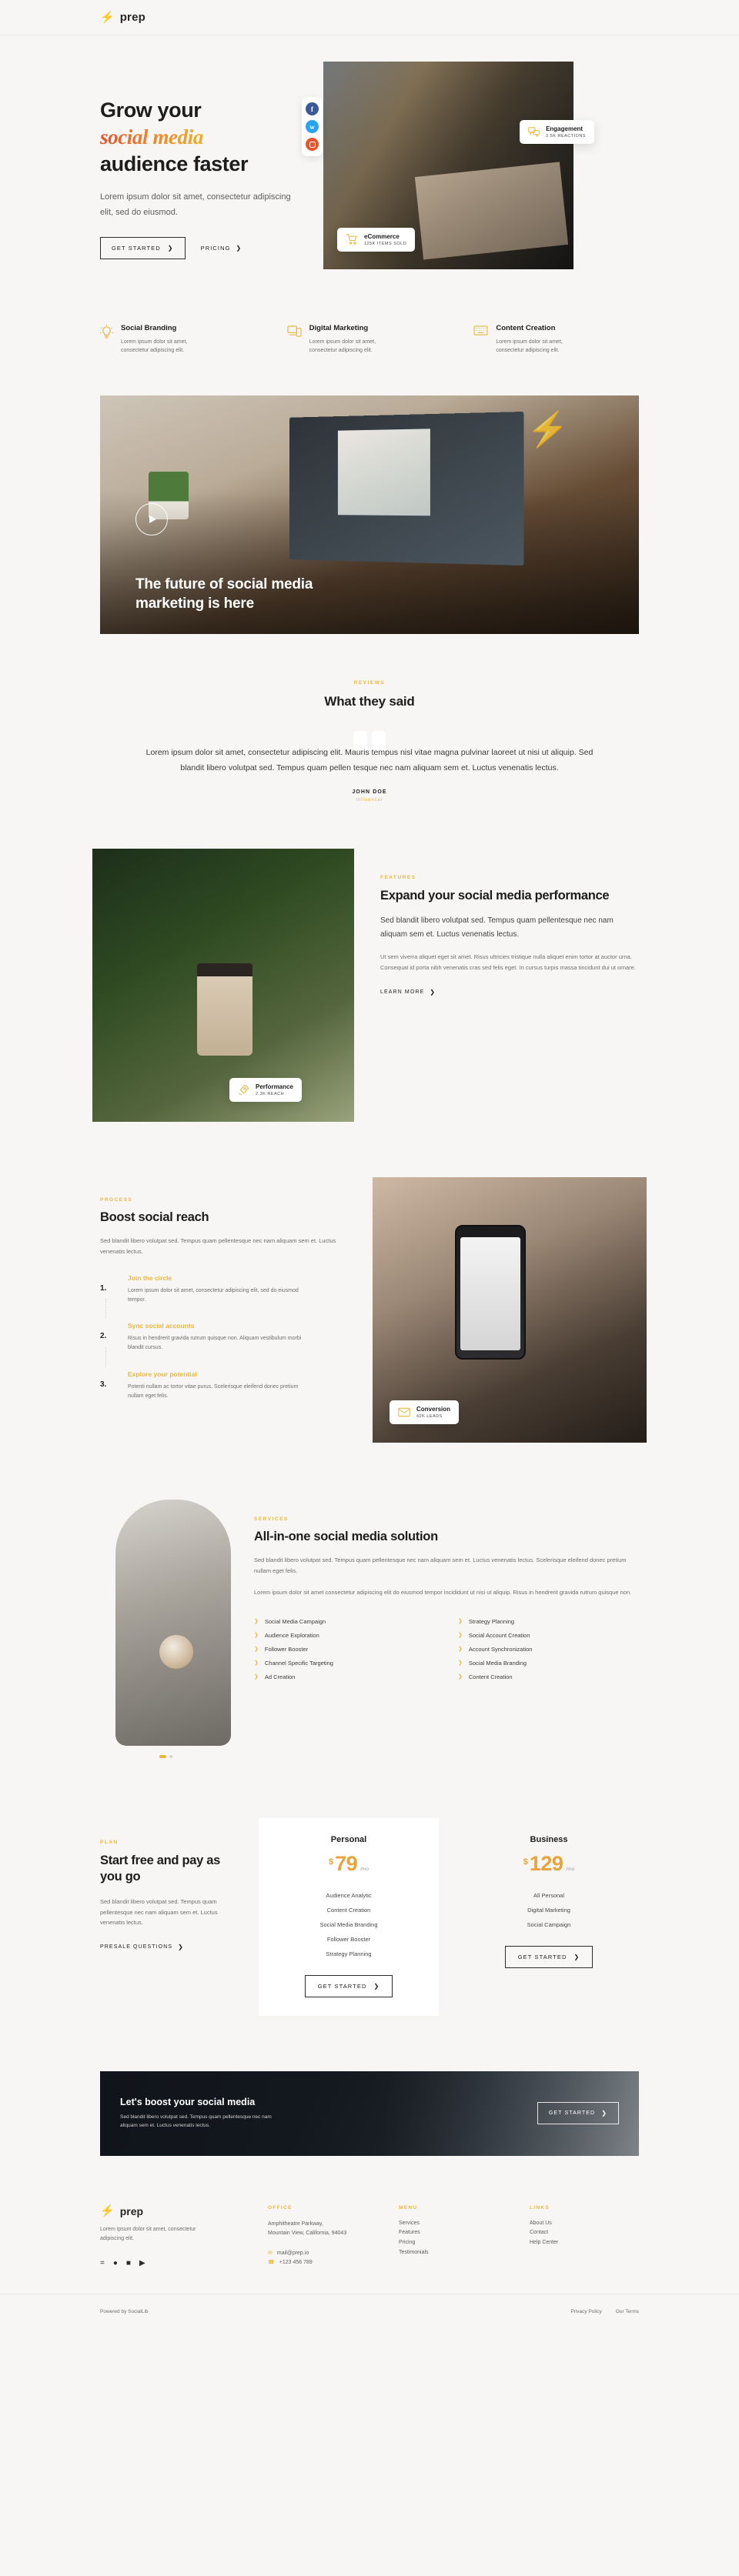 The image size is (739, 2576). Describe the element at coordinates (627, 2311) in the screenshot. I see `terms-link: Our Terms` at that location.